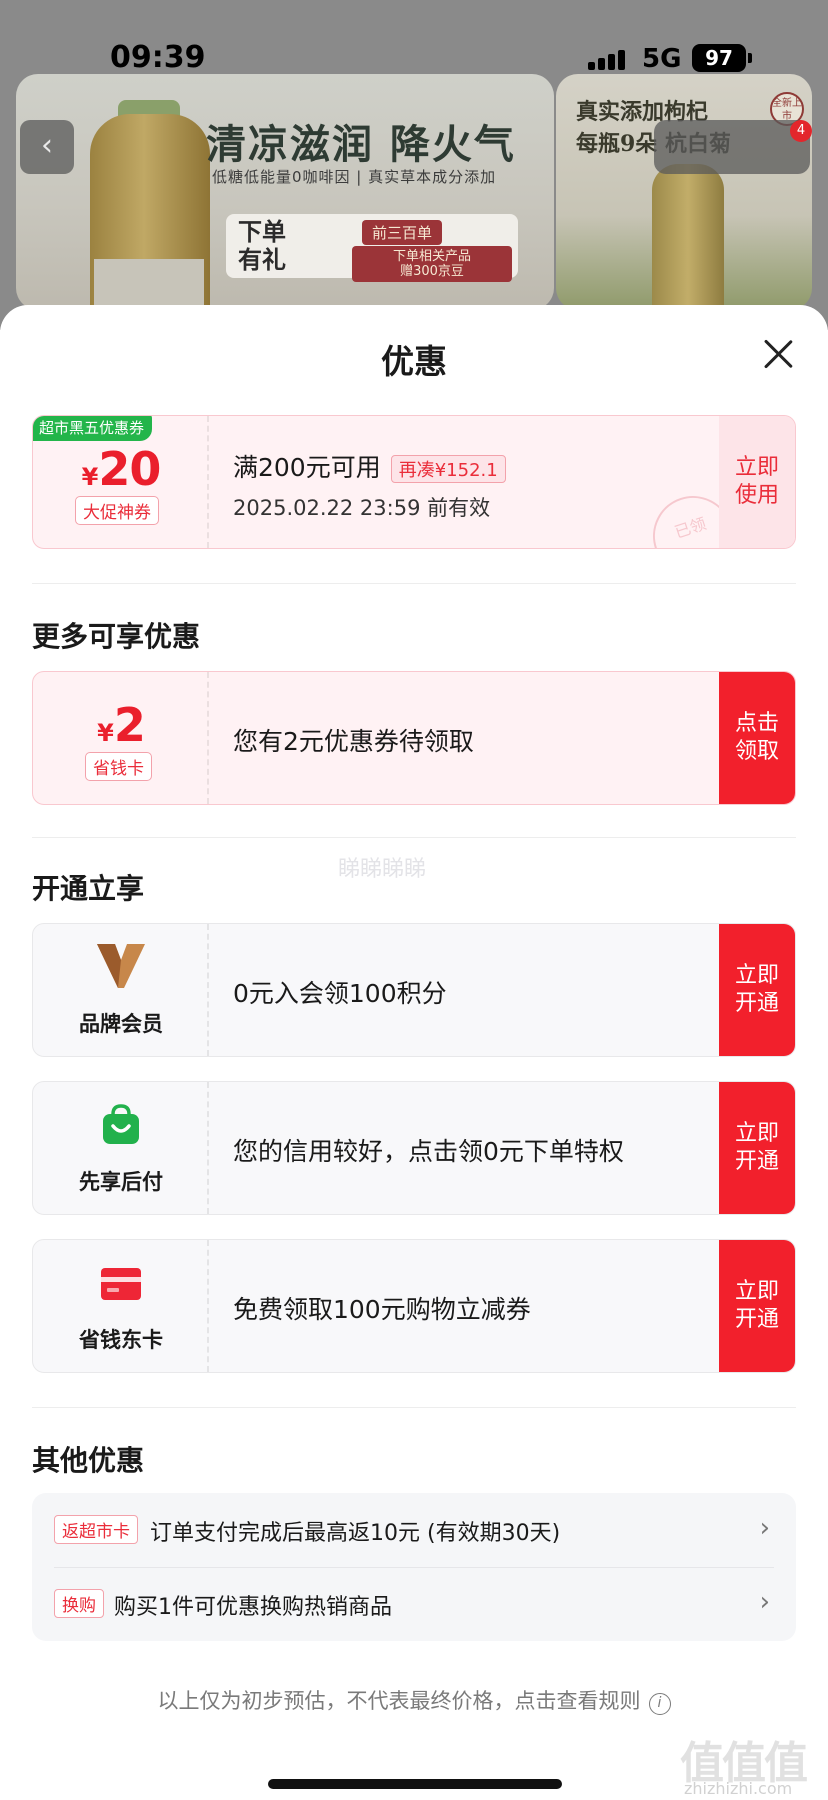 This screenshot has width=828, height=1800. I want to click on savings-card-coupon: ¥2 省钱卡 您有2元优惠券待领取 点击领取, so click(414, 738).